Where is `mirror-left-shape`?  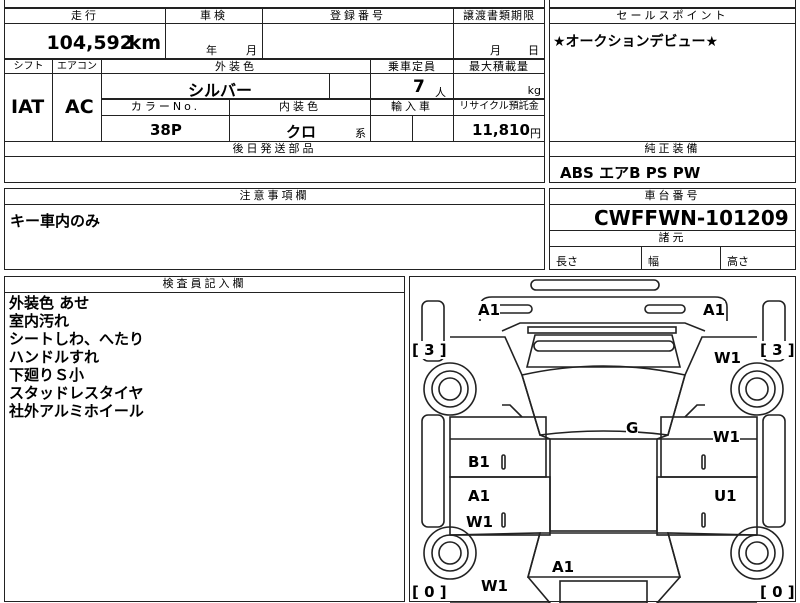 mirror-left-shape is located at coordinates (512, 411).